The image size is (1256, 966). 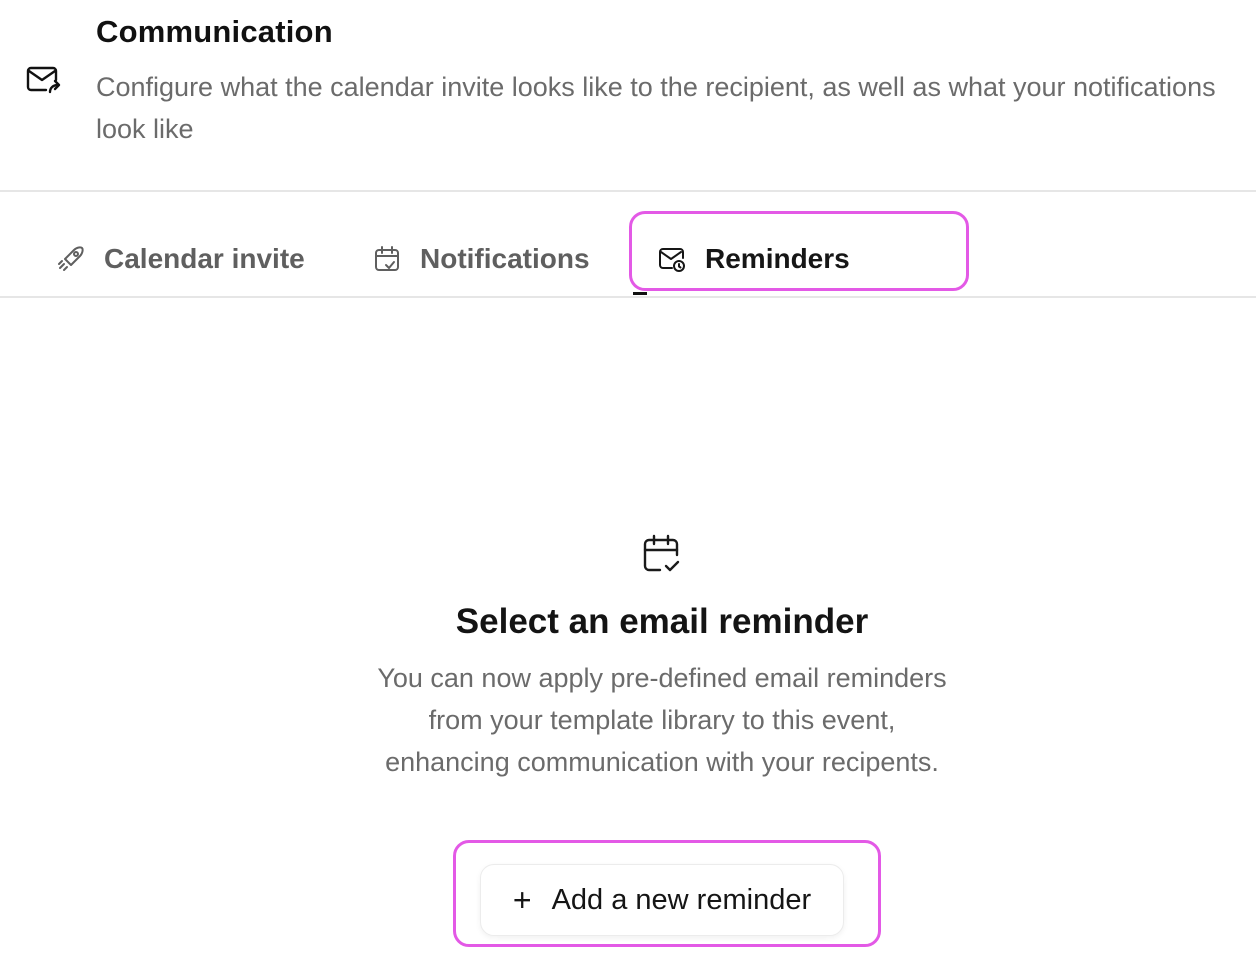 I want to click on tab-reminders: Reminders, so click(x=753, y=259).